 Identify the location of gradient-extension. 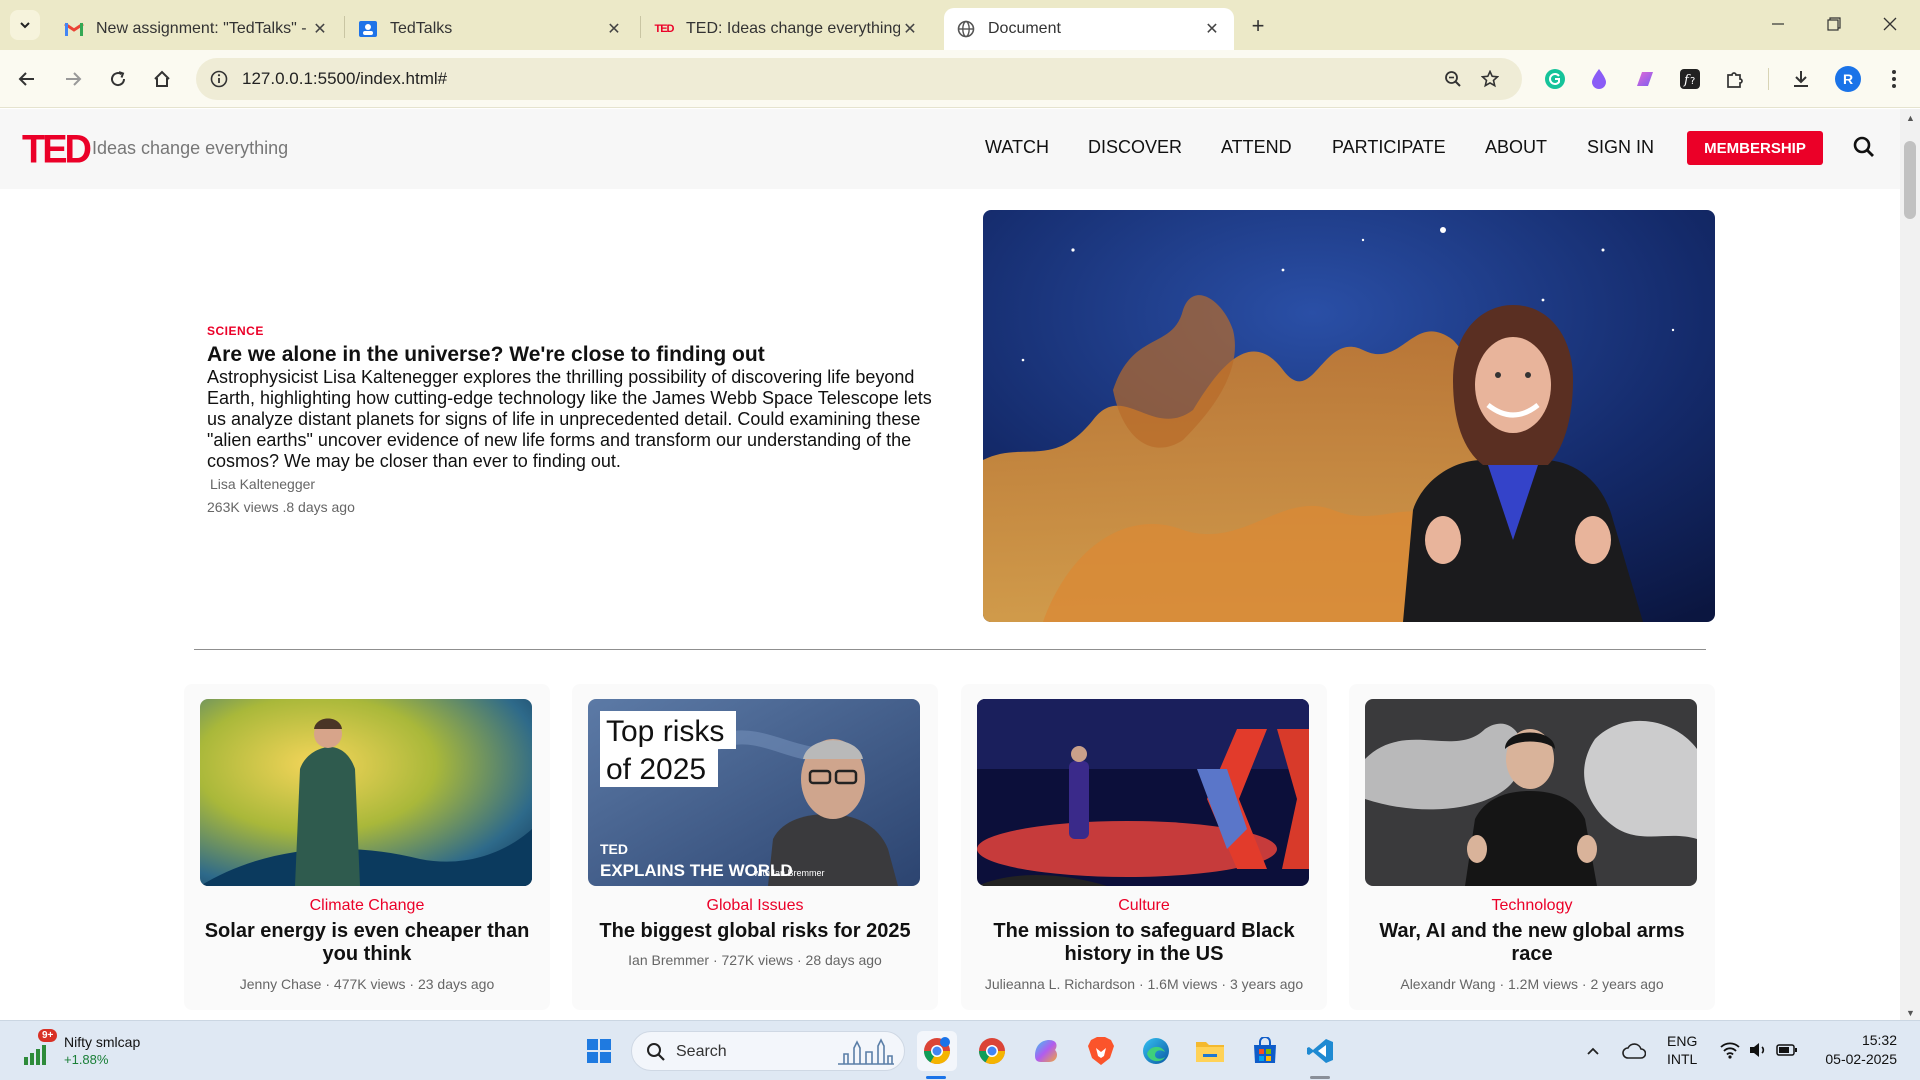
(1645, 79).